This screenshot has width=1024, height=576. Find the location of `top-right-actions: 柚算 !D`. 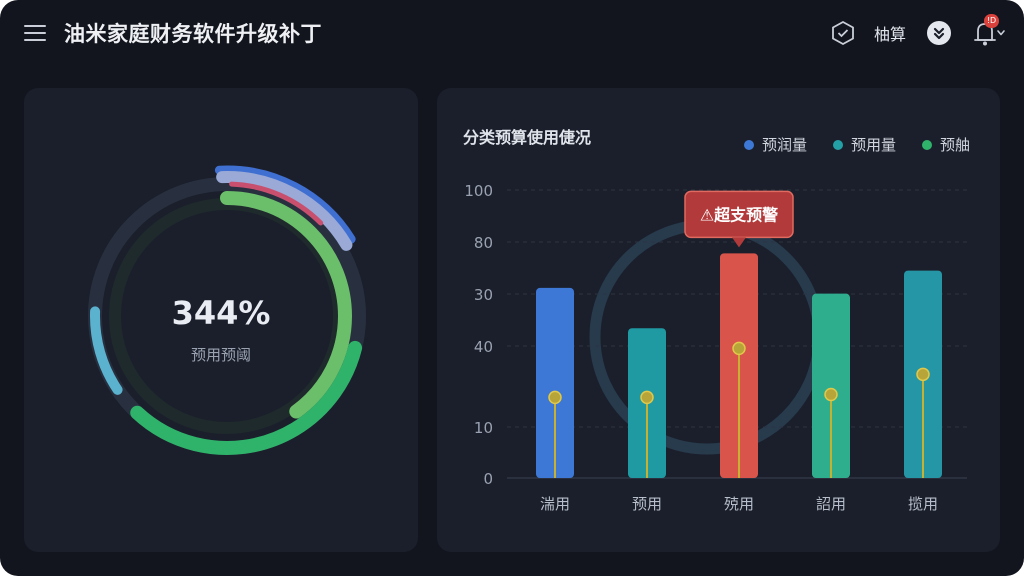

top-right-actions: 柚算 !D is located at coordinates (918, 32).